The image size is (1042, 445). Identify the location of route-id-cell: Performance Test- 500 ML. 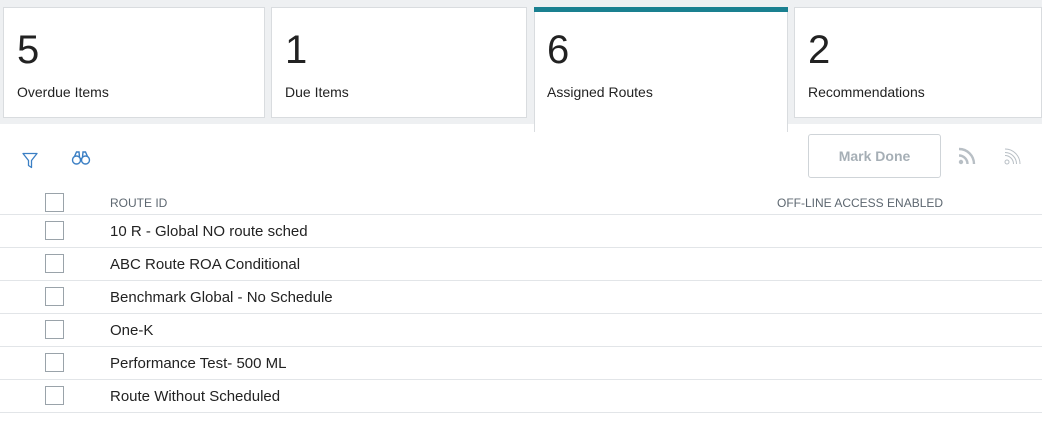
(198, 363).